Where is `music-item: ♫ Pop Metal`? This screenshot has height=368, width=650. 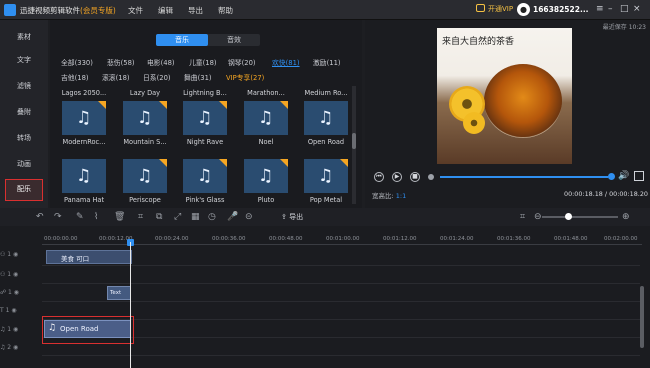 music-item: ♫ Pop Metal is located at coordinates (324, 181).